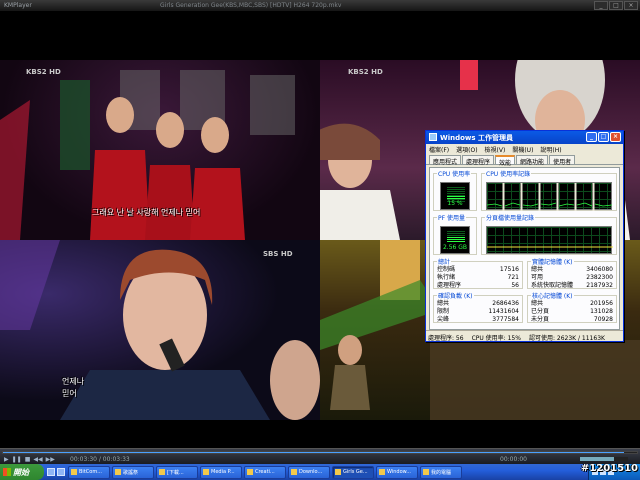  What do you see at coordinates (552, 262) in the screenshot?
I see `physical-memory-legend: 實體記憶體 (K)` at bounding box center [552, 262].